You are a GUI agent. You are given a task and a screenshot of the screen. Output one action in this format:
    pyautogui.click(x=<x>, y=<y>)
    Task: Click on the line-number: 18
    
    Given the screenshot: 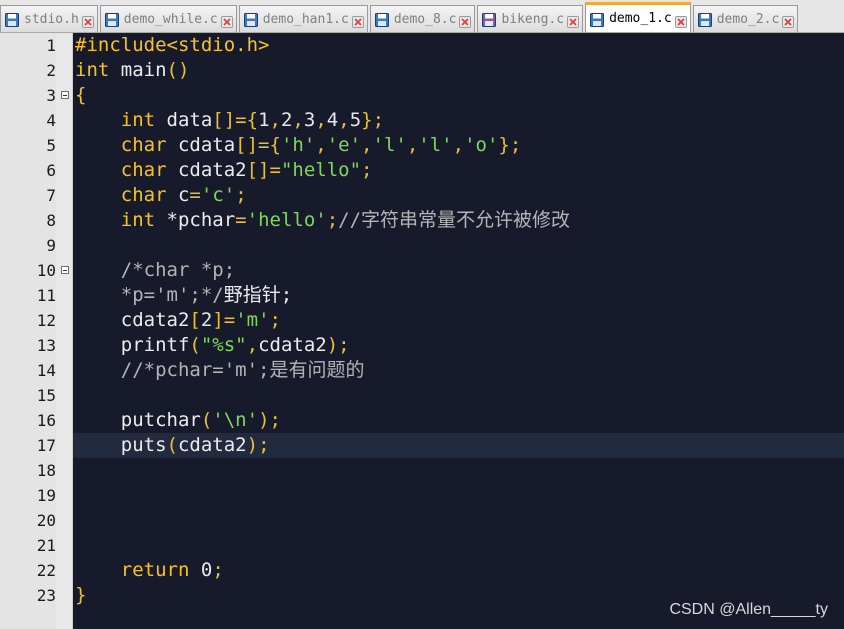 What is the action you would take?
    pyautogui.click(x=46, y=470)
    